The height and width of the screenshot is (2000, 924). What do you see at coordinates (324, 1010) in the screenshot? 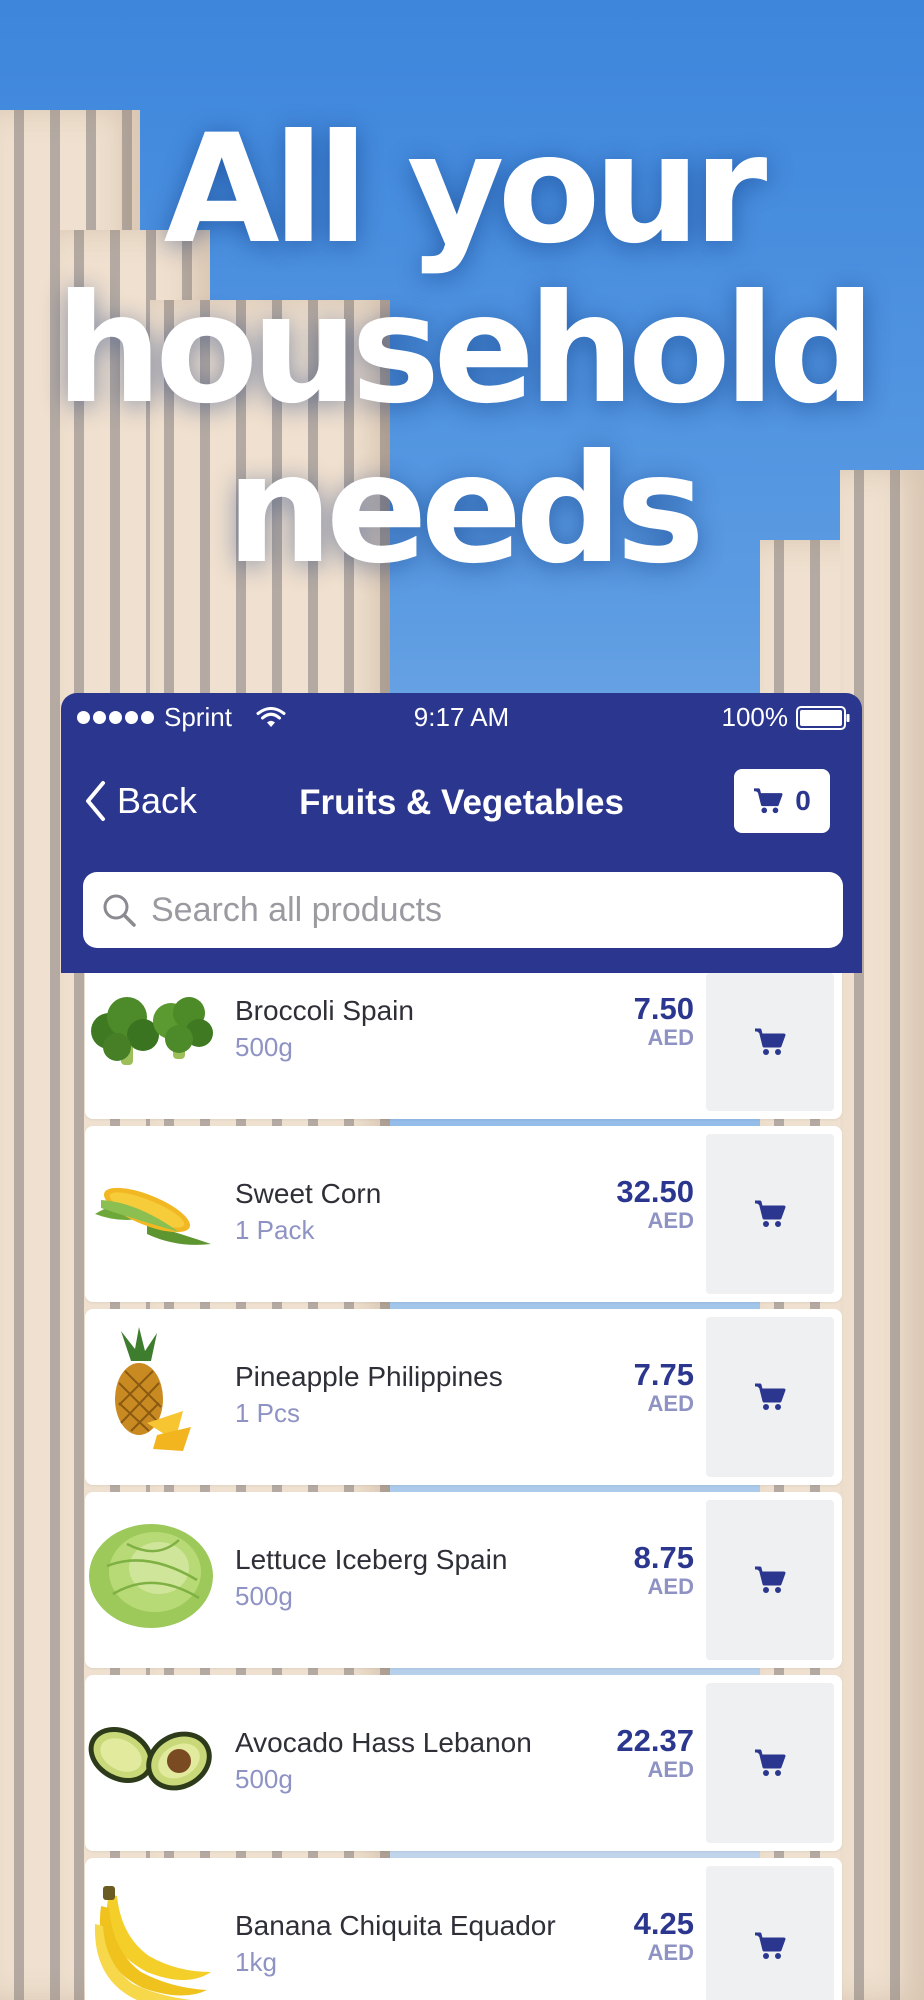
I see `product-name: Broccoli Spain` at bounding box center [324, 1010].